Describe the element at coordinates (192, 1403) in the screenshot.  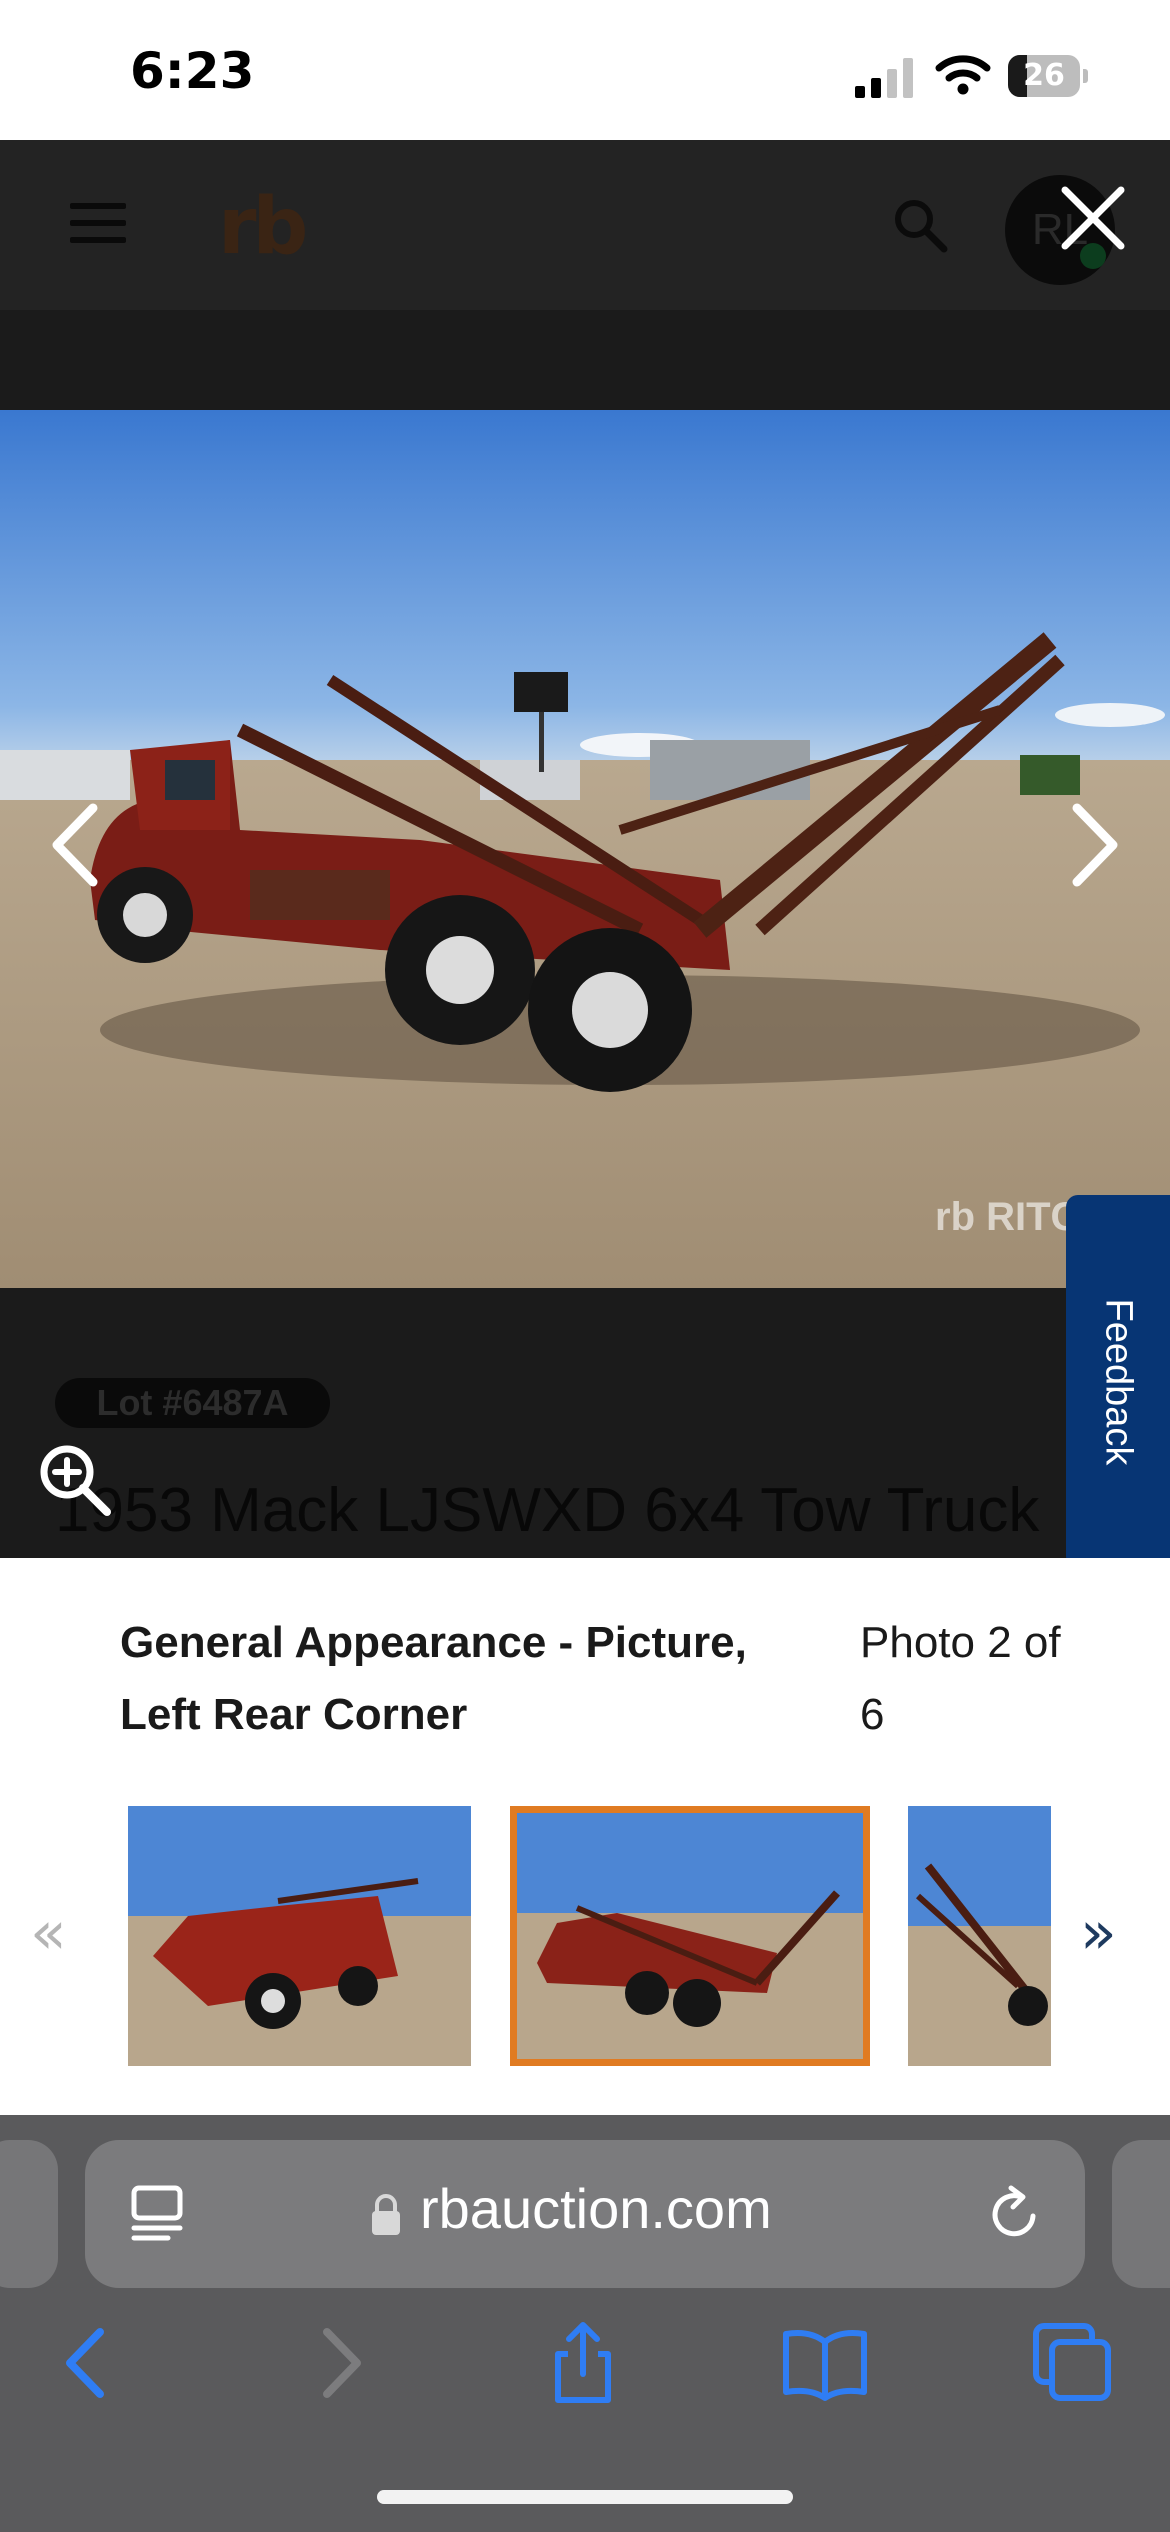
I see `lot-badge: Lot #6487A` at that location.